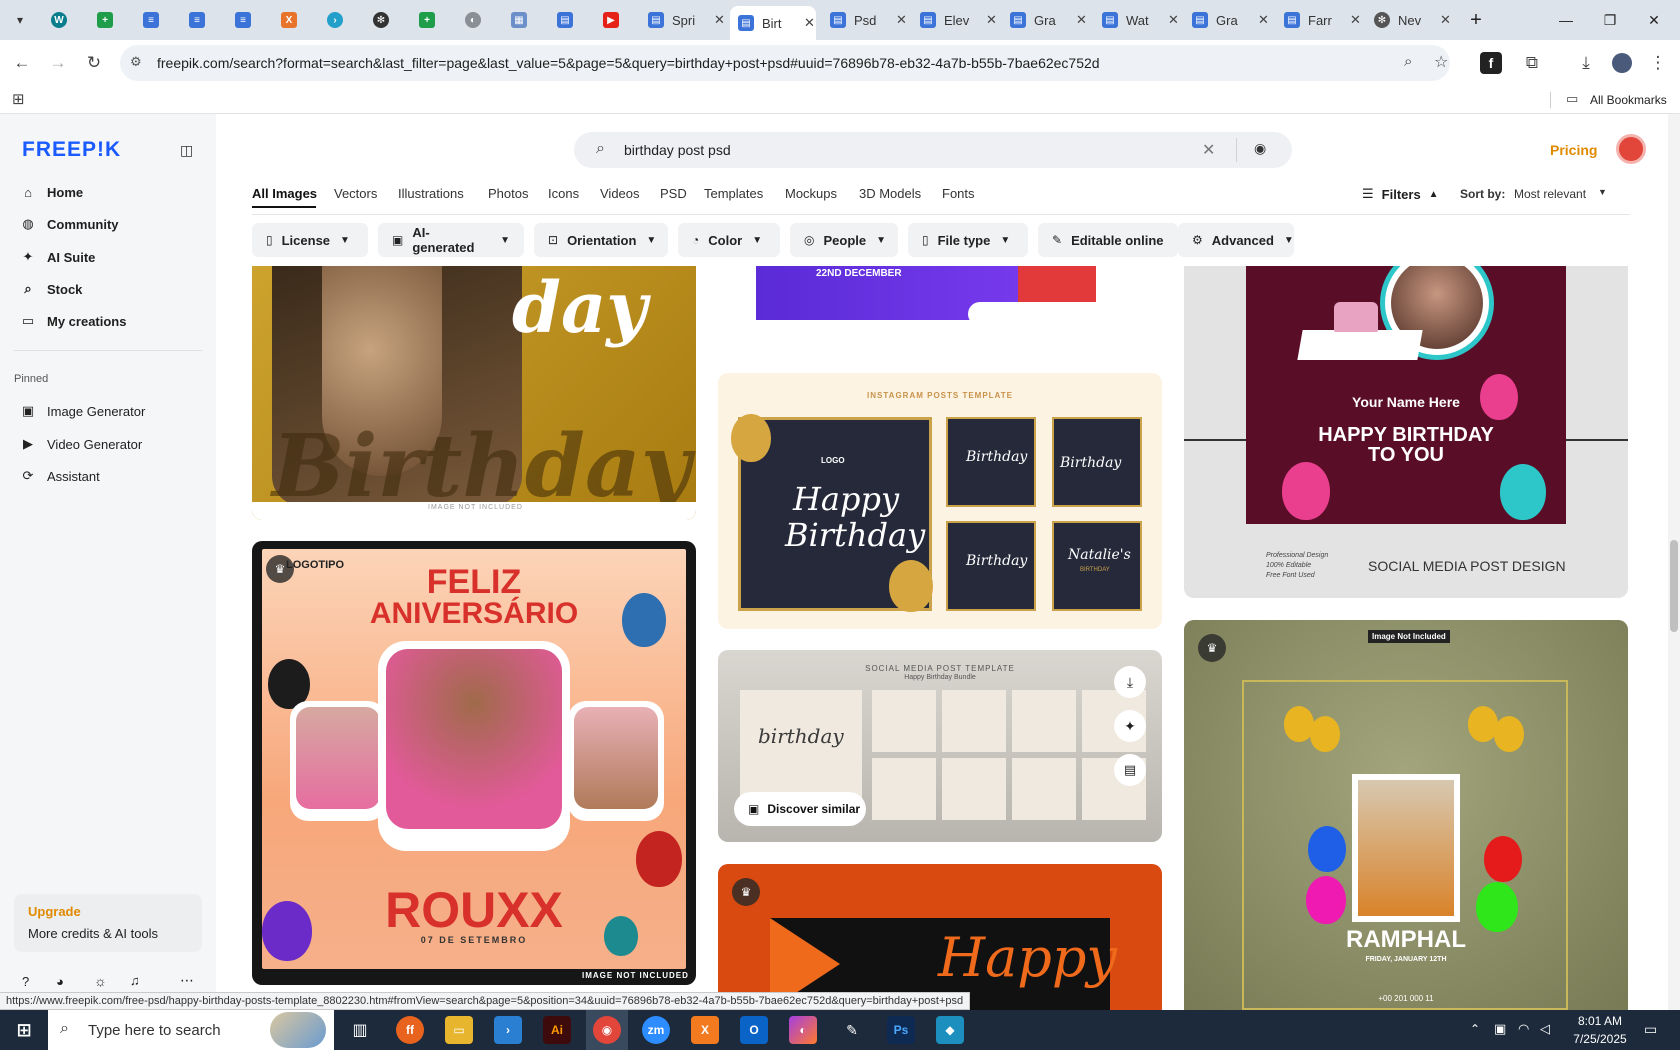 The image size is (1680, 1050). What do you see at coordinates (191, 1030) in the screenshot?
I see `taskbar-search-box: ⌕ Type here to search` at bounding box center [191, 1030].